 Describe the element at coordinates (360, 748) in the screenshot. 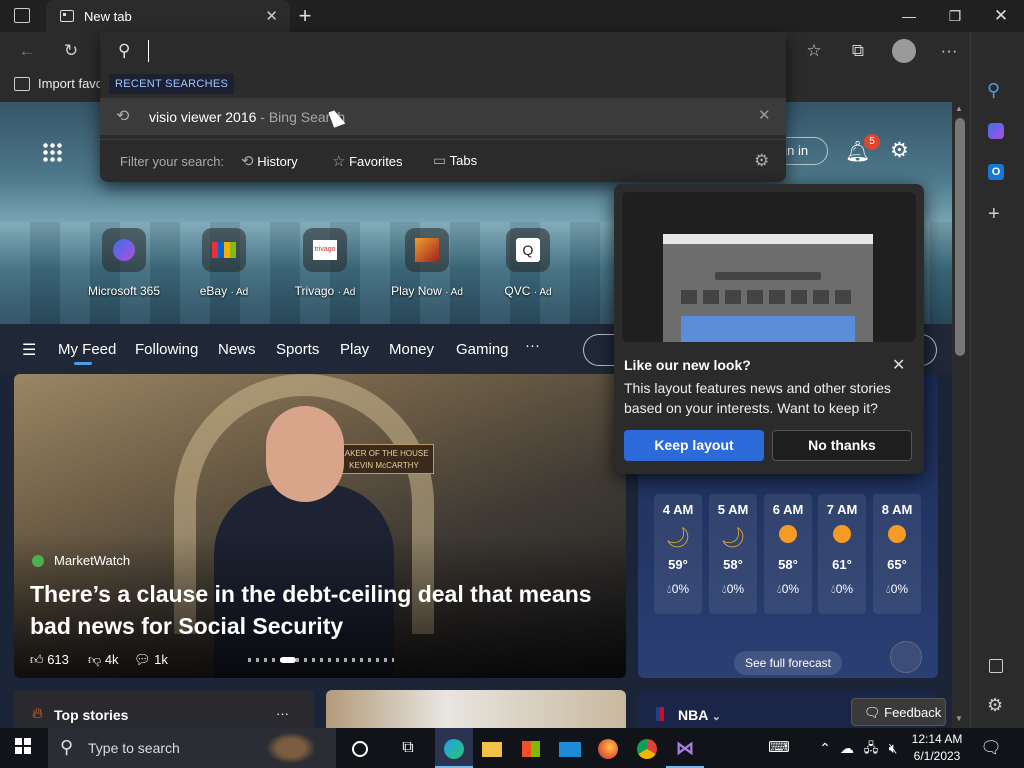

I see `cortana-icon` at that location.